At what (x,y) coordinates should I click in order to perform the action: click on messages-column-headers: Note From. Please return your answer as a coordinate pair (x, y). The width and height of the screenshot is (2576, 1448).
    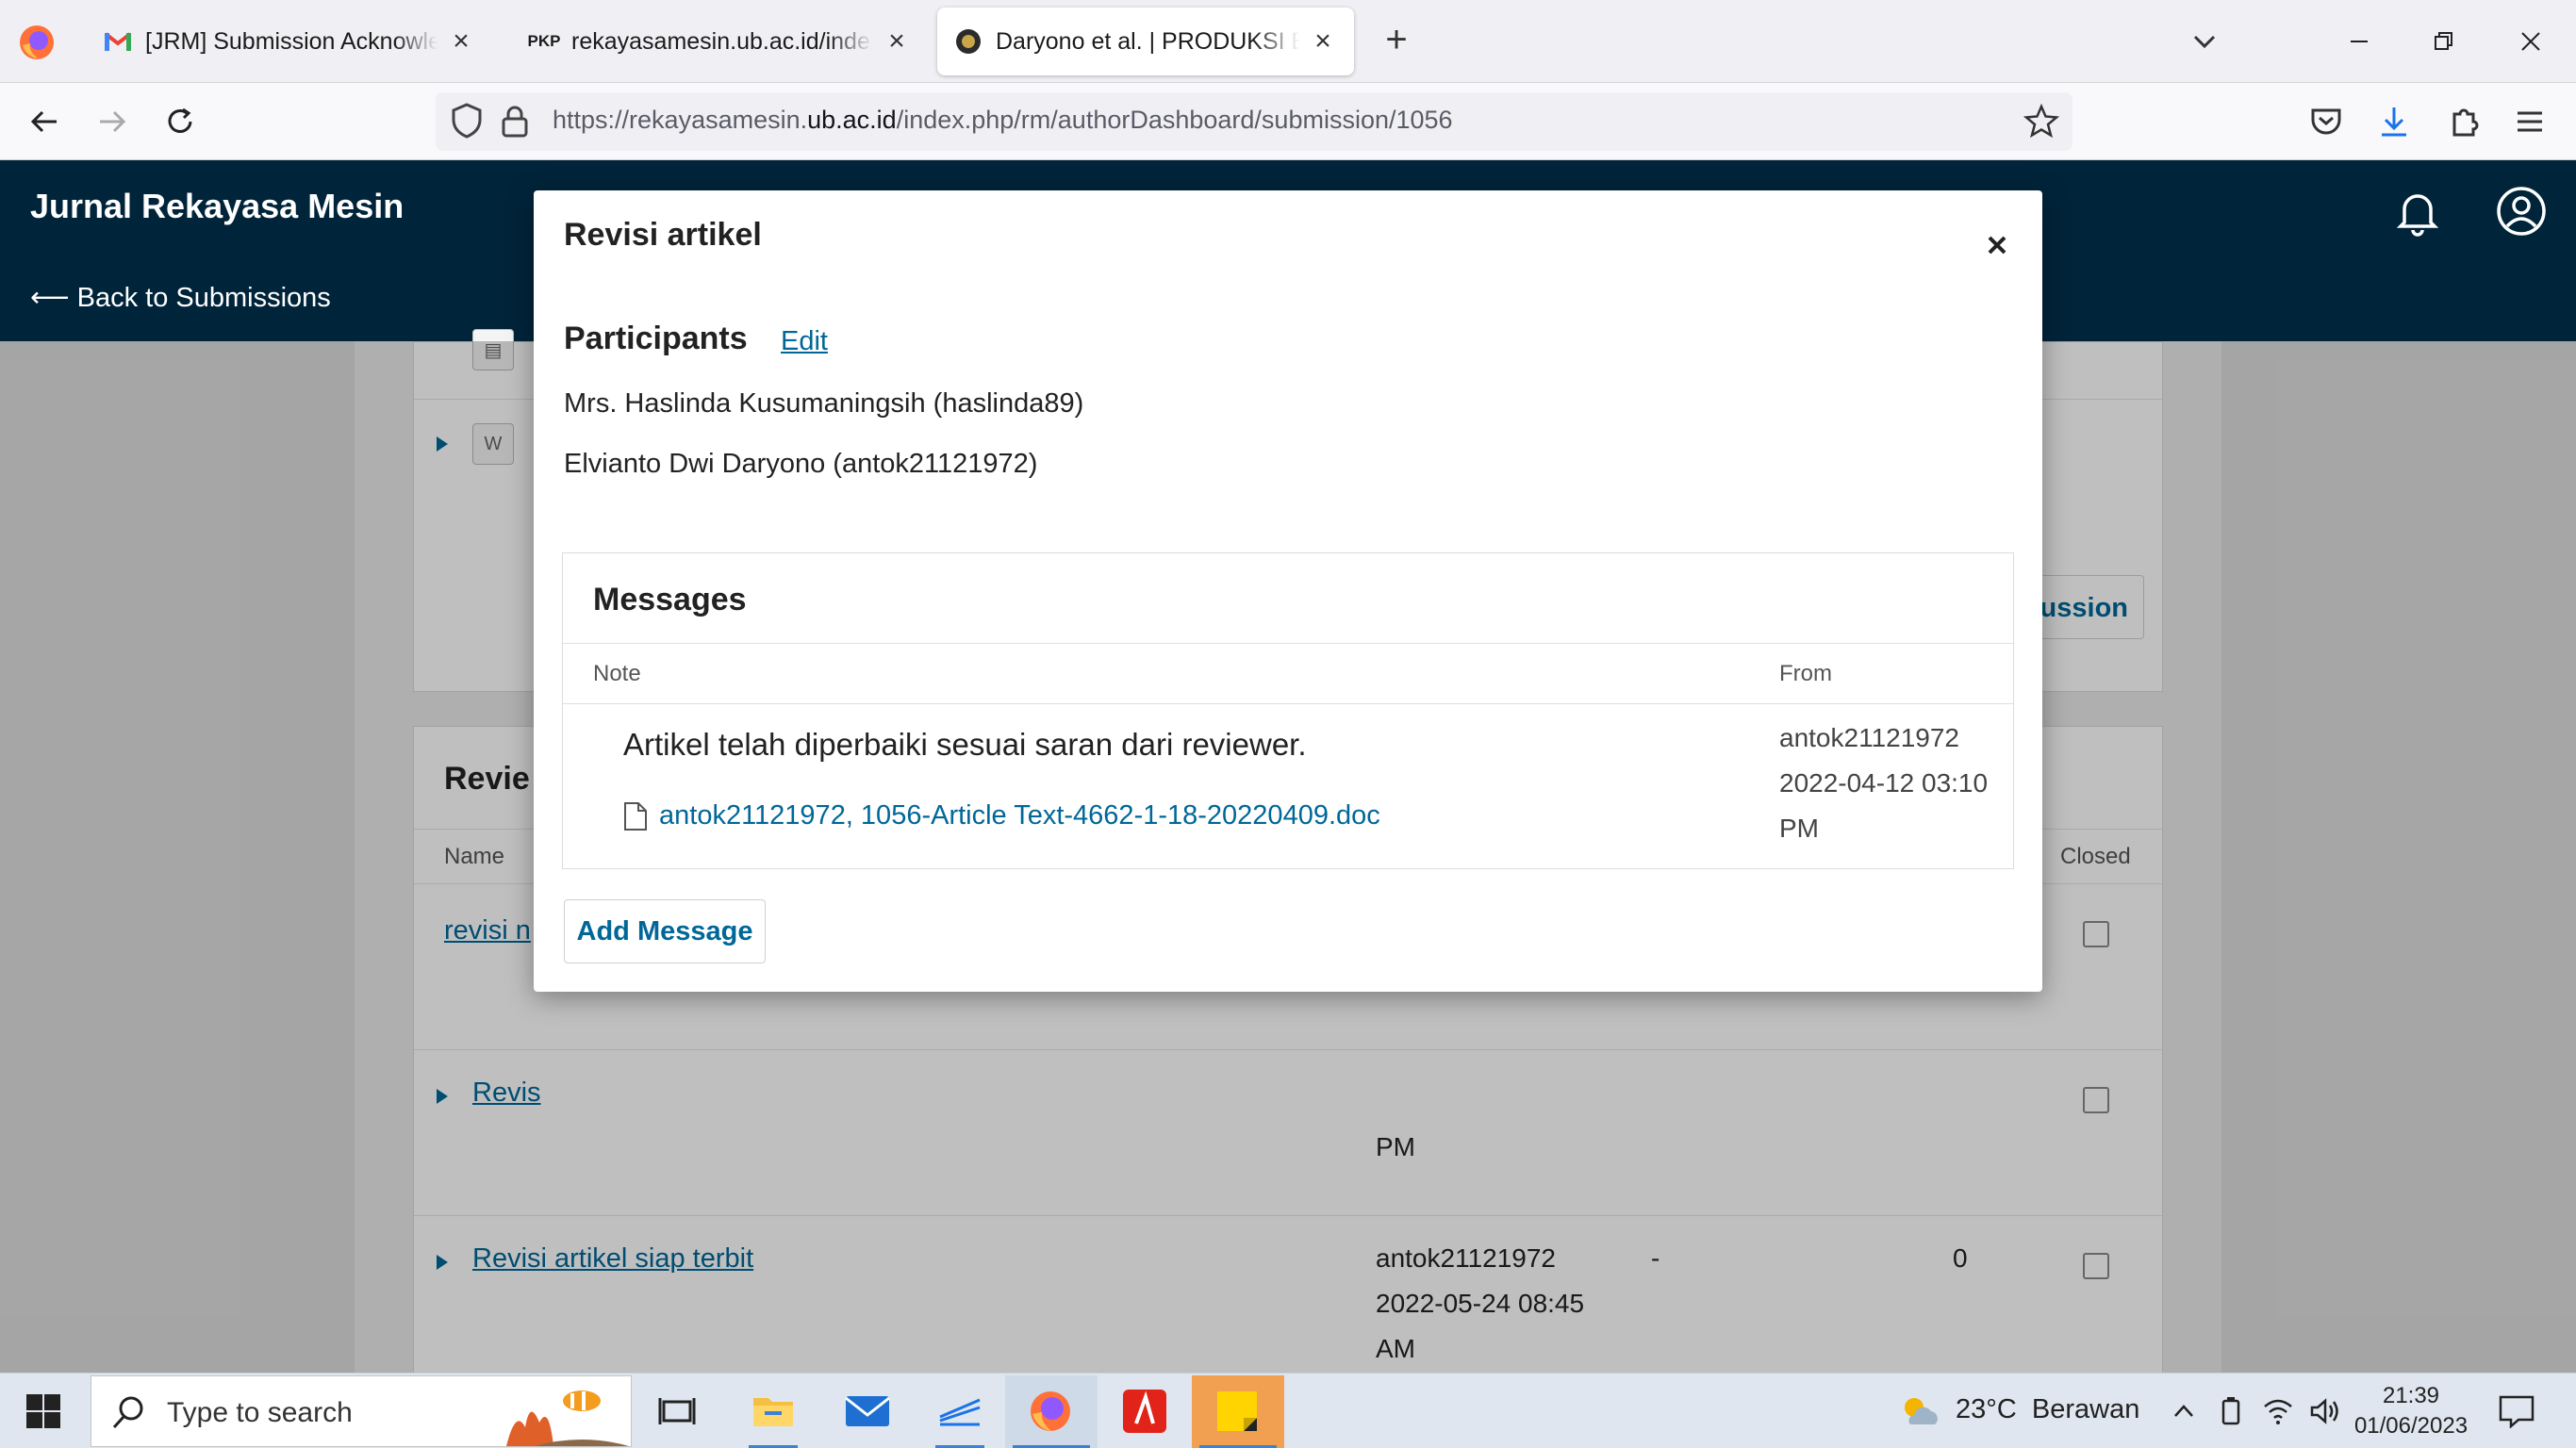
    Looking at the image, I should click on (1288, 674).